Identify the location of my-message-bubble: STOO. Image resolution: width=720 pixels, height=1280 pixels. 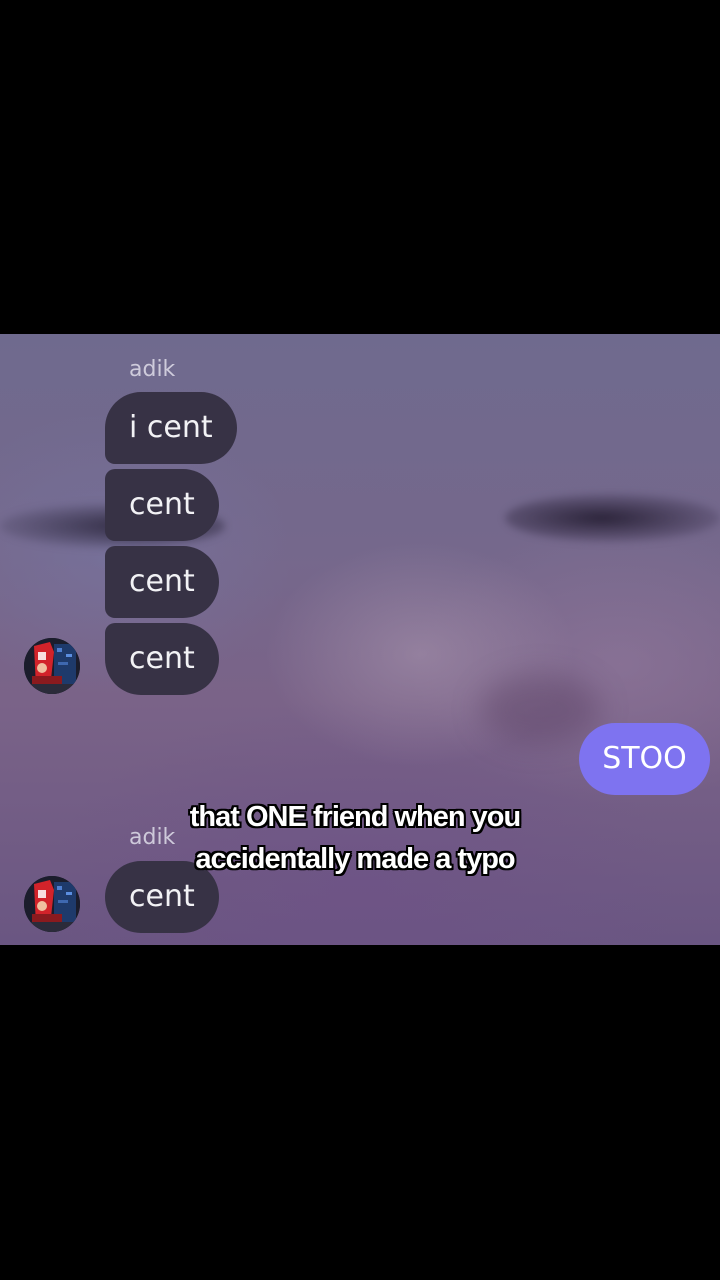
(644, 759).